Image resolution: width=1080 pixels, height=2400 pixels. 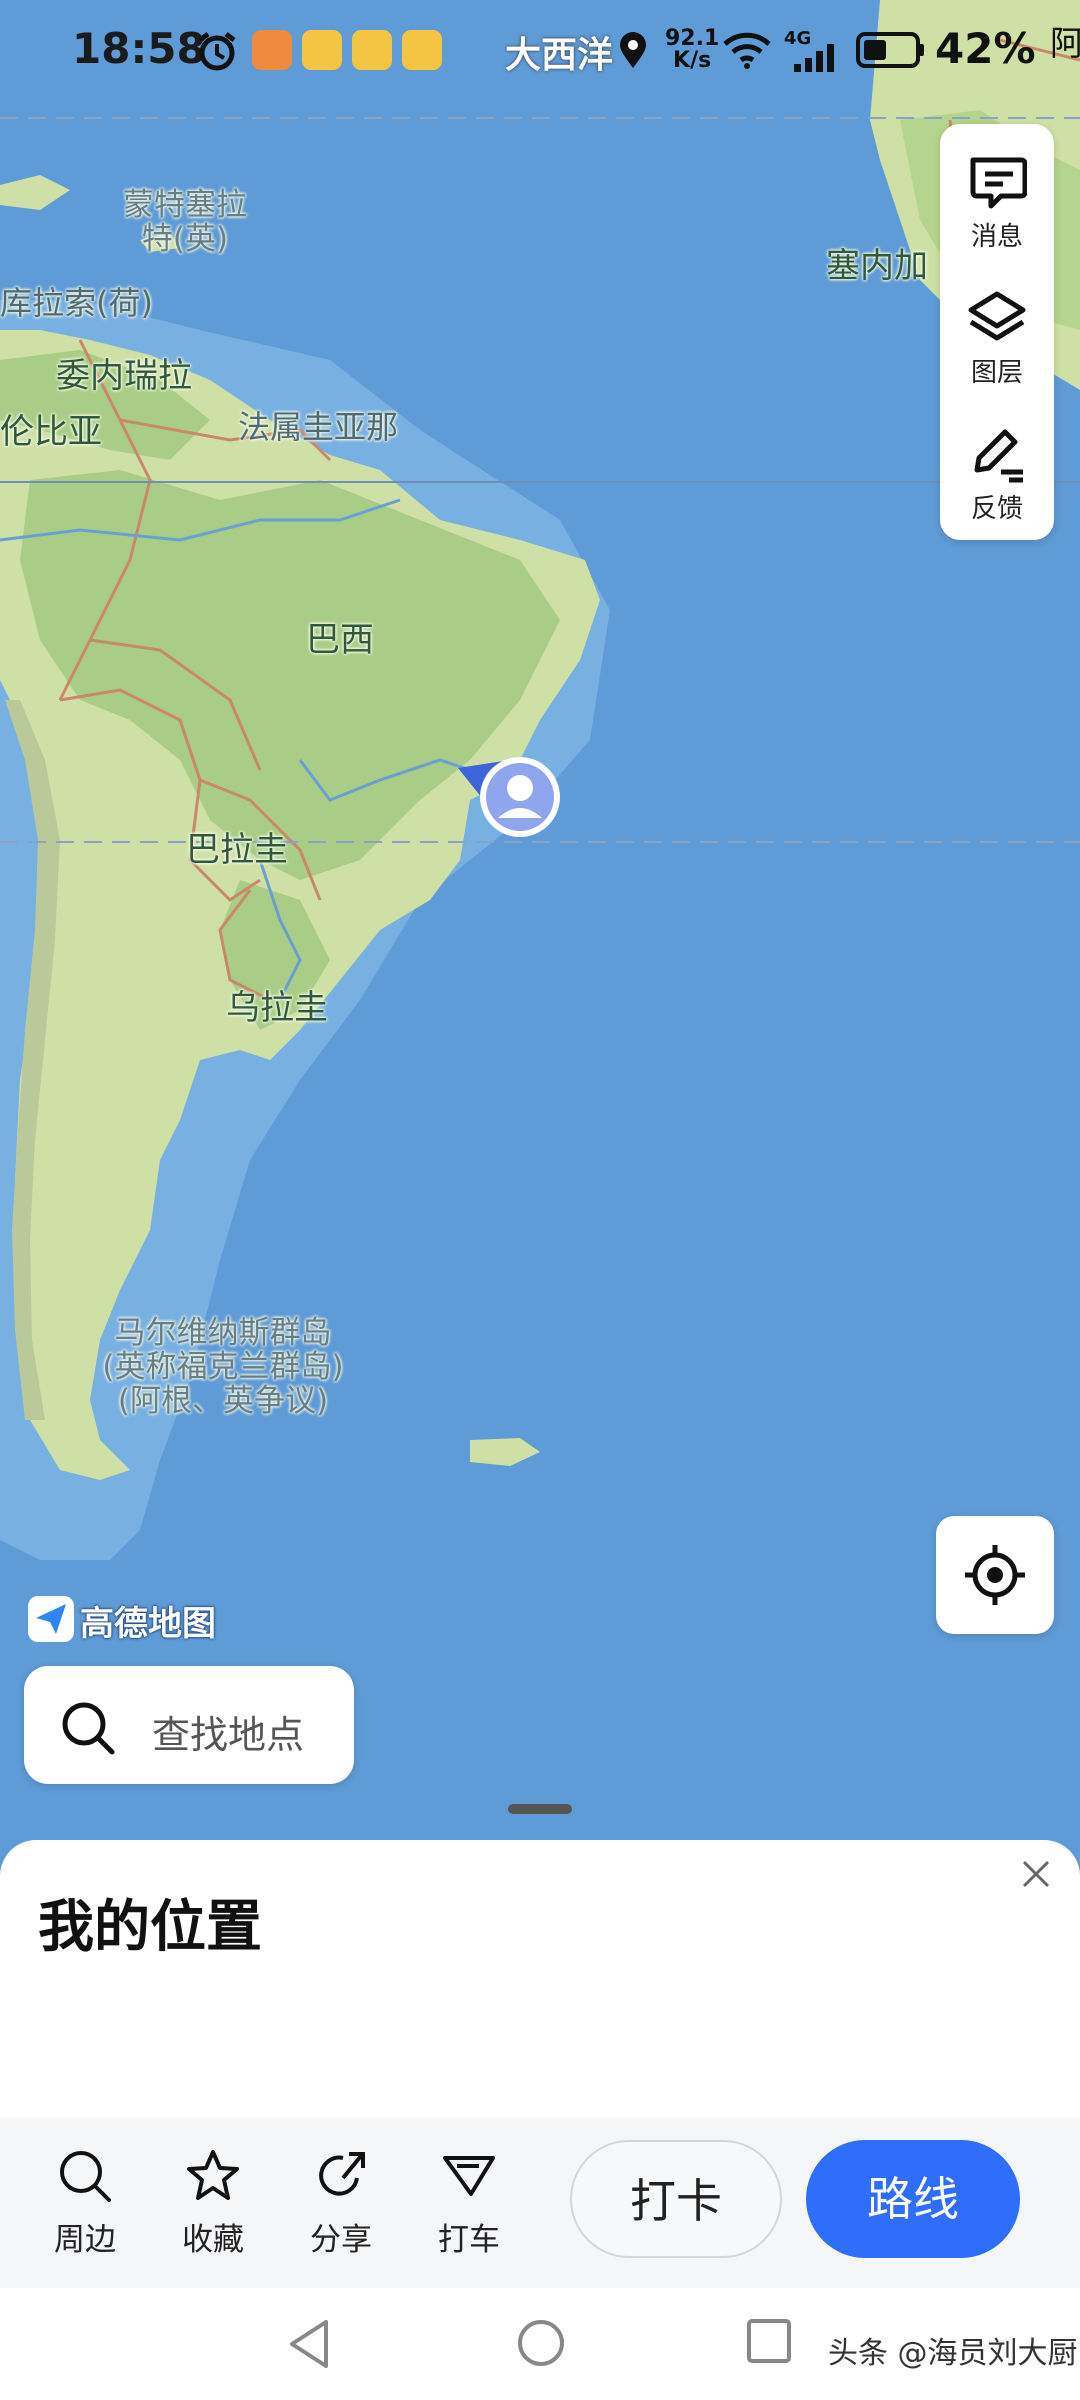 What do you see at coordinates (310, 2344) in the screenshot?
I see `back-icon` at bounding box center [310, 2344].